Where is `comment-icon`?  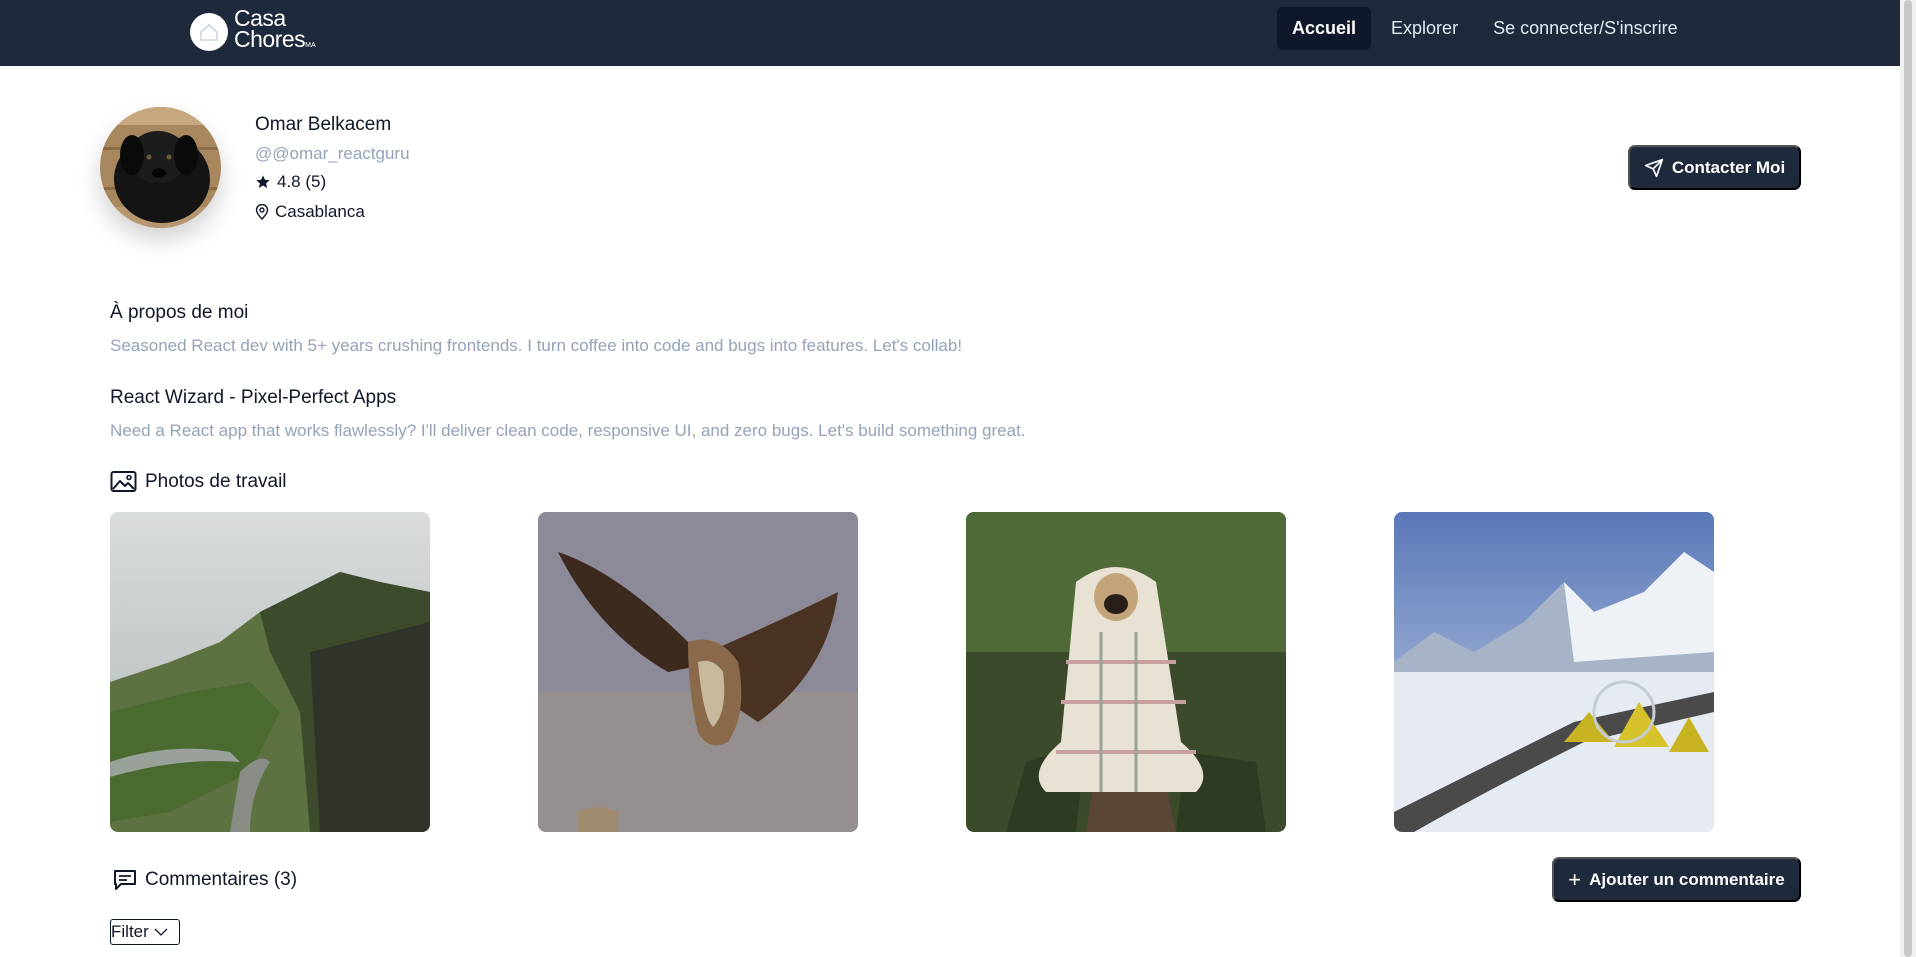 comment-icon is located at coordinates (125, 880).